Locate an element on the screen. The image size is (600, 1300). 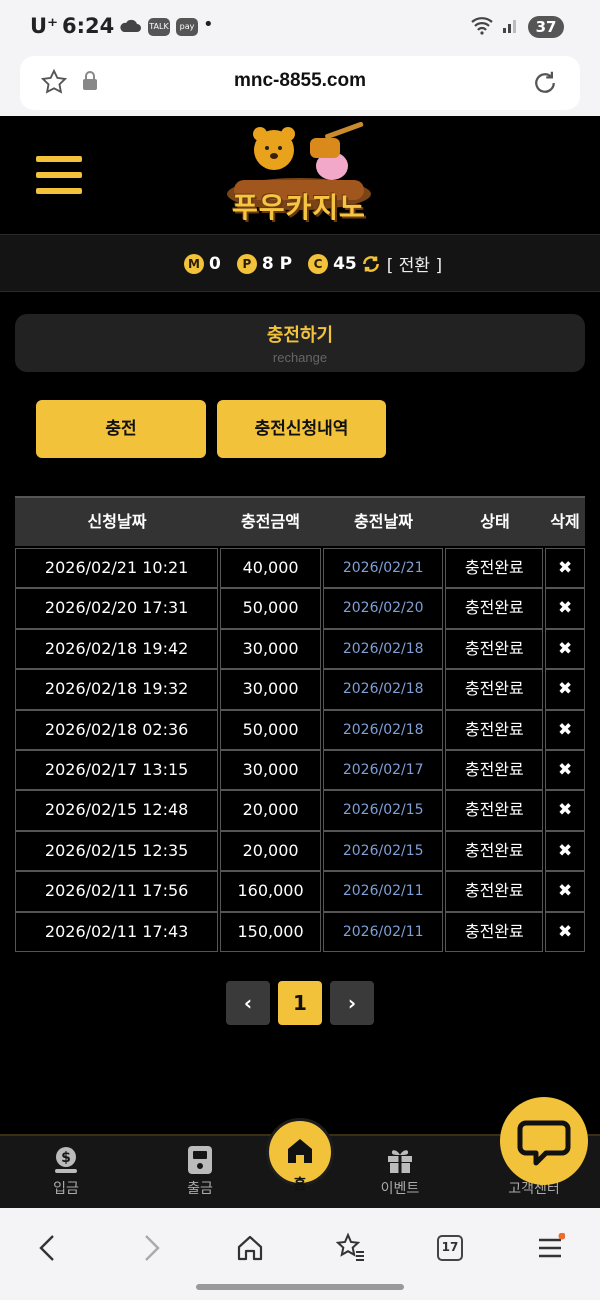
home-icon is located at coordinates (300, 1151).